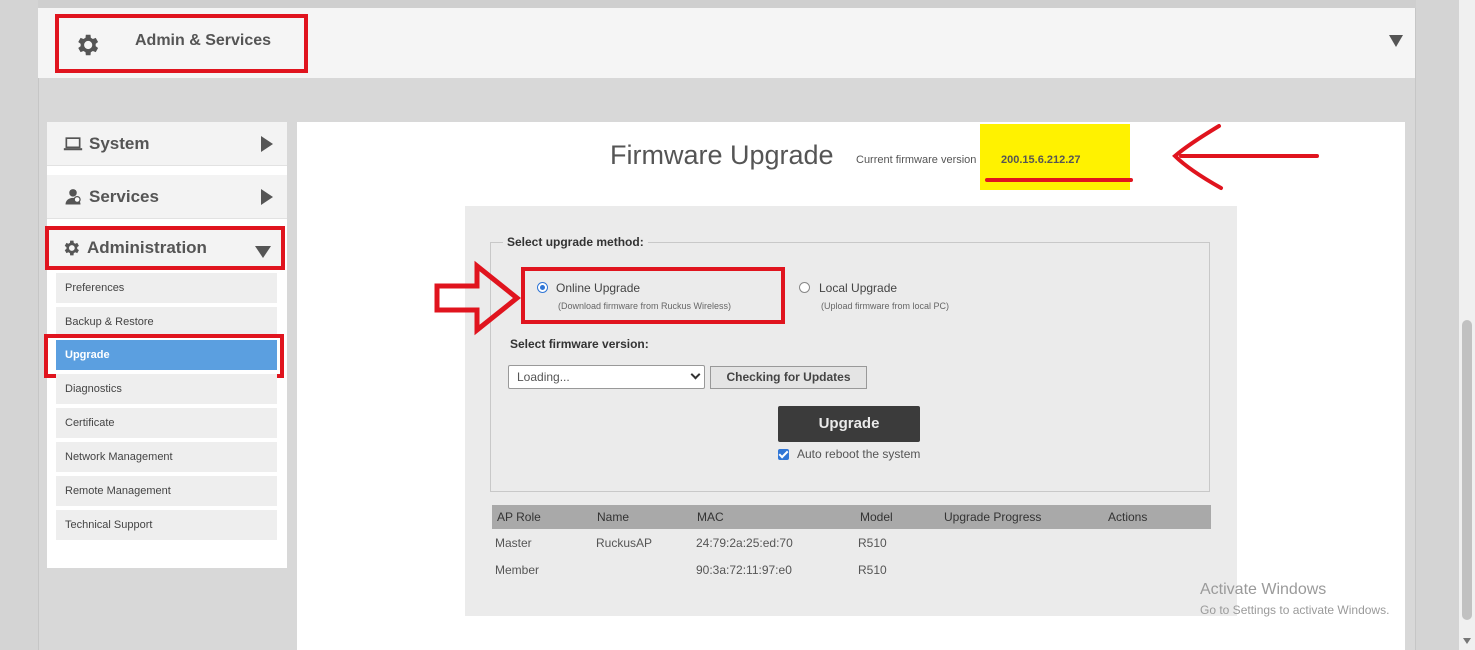 The width and height of the screenshot is (1475, 650). I want to click on table-cell: Member, so click(517, 570).